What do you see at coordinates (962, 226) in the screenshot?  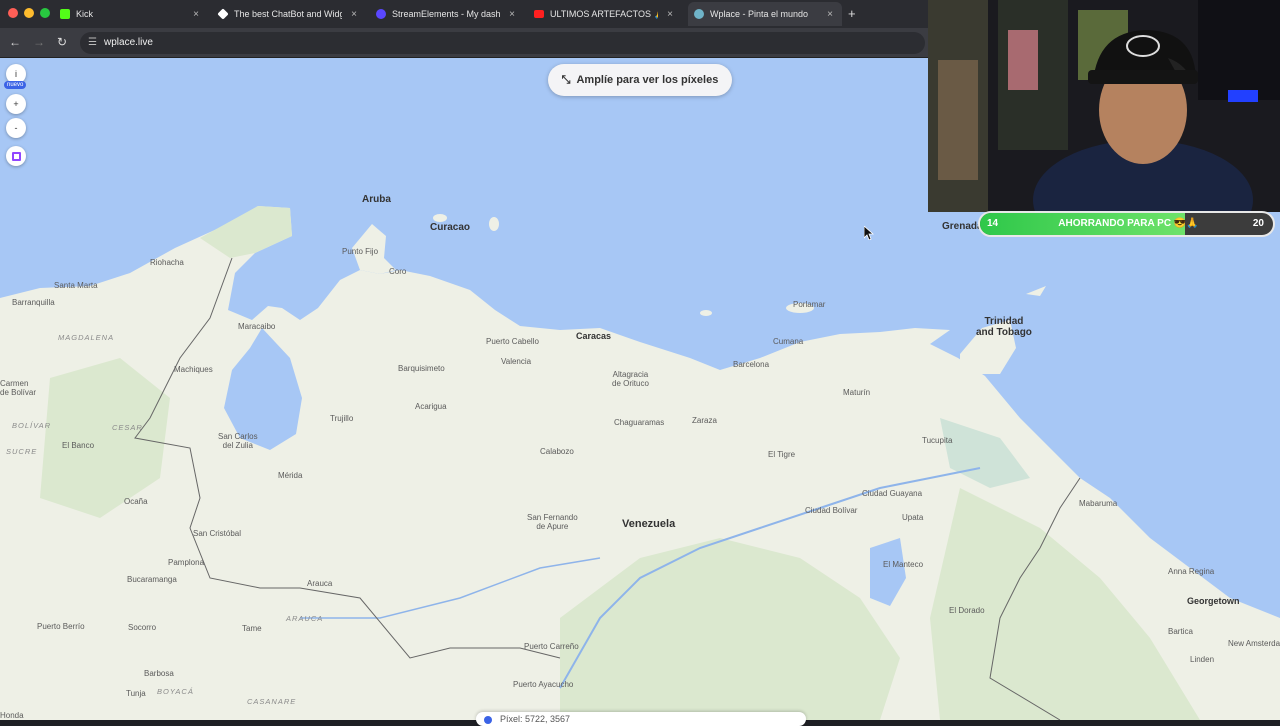 I see `map-label-grenada: Grenada` at bounding box center [962, 226].